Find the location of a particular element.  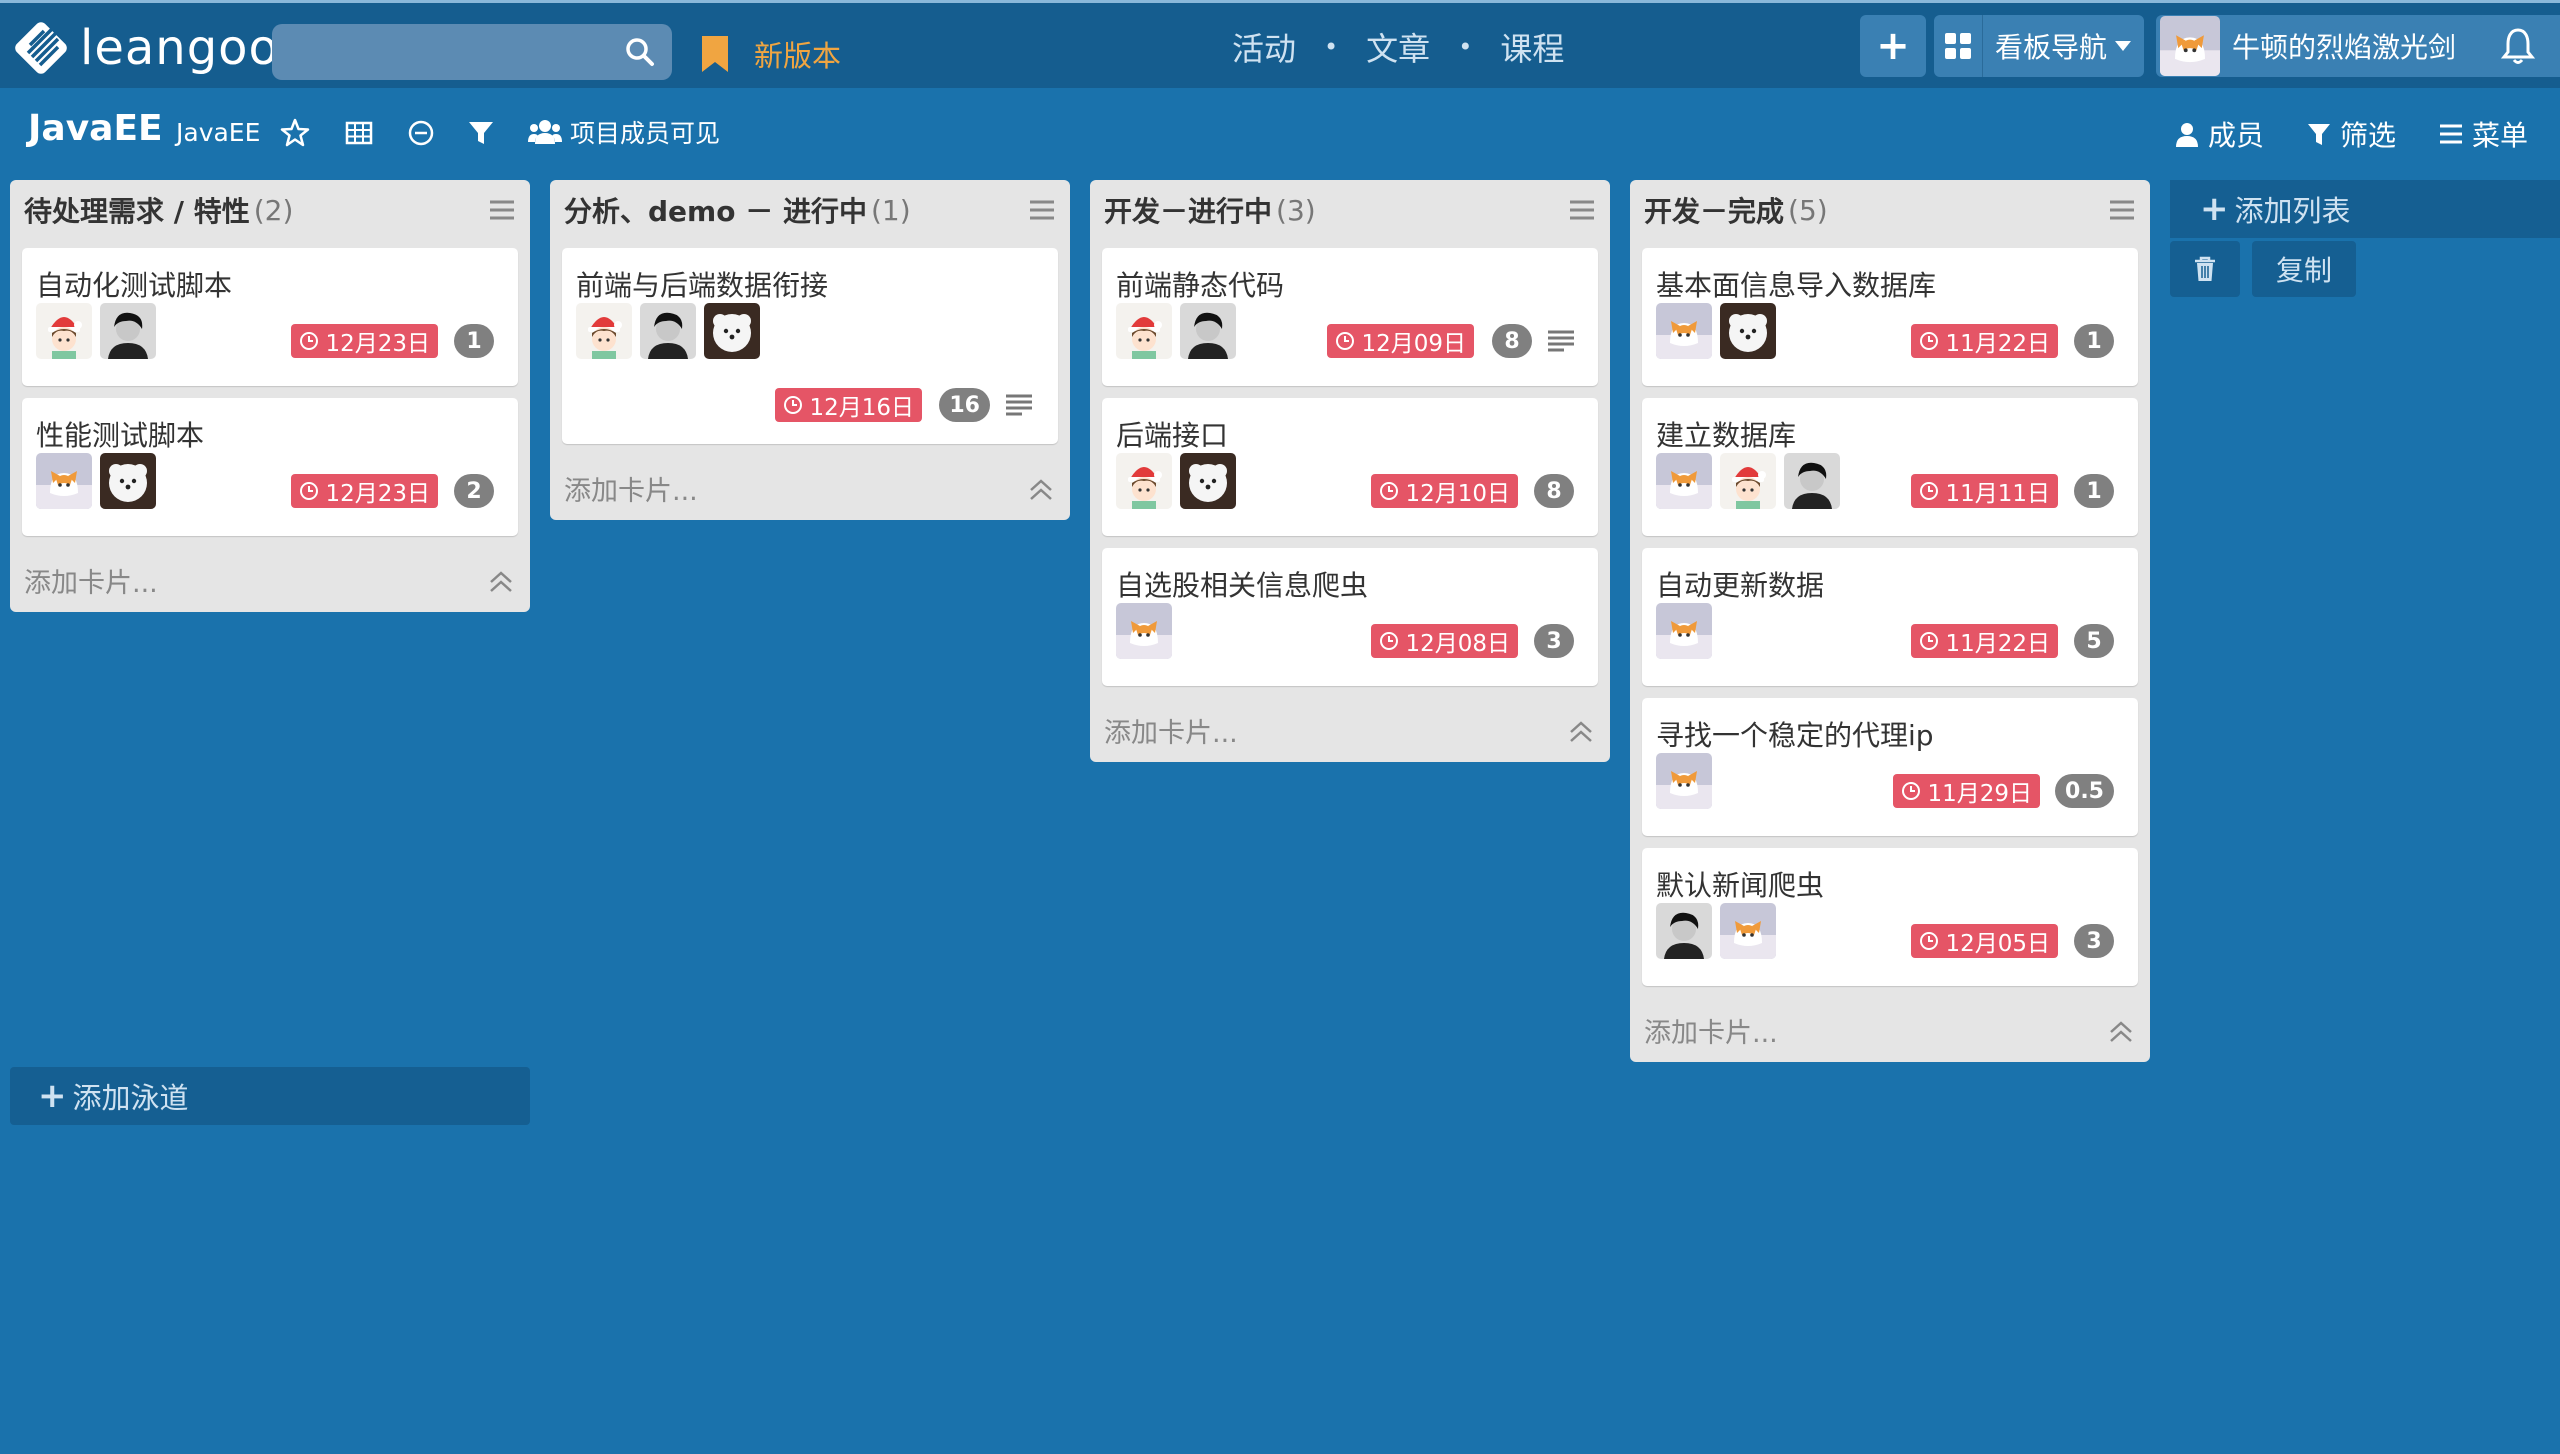

due-date: 12月05日 is located at coordinates (1997, 944).